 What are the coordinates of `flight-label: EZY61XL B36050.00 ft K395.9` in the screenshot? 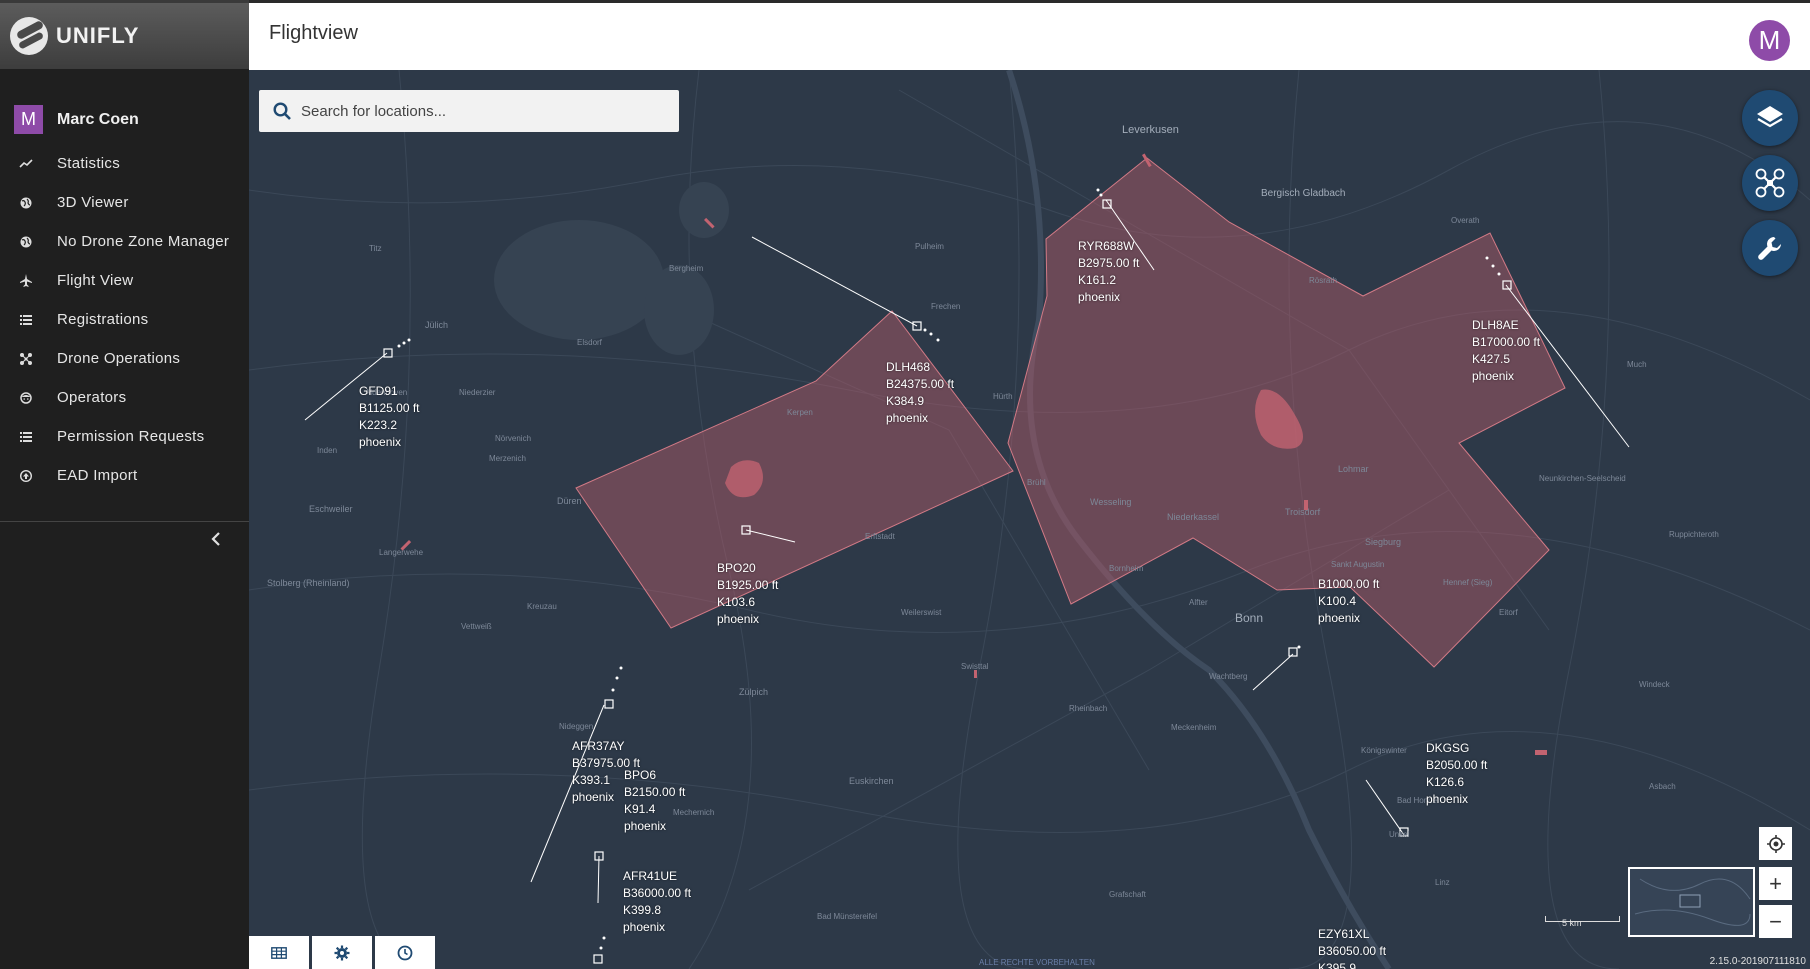 It's located at (1352, 947).